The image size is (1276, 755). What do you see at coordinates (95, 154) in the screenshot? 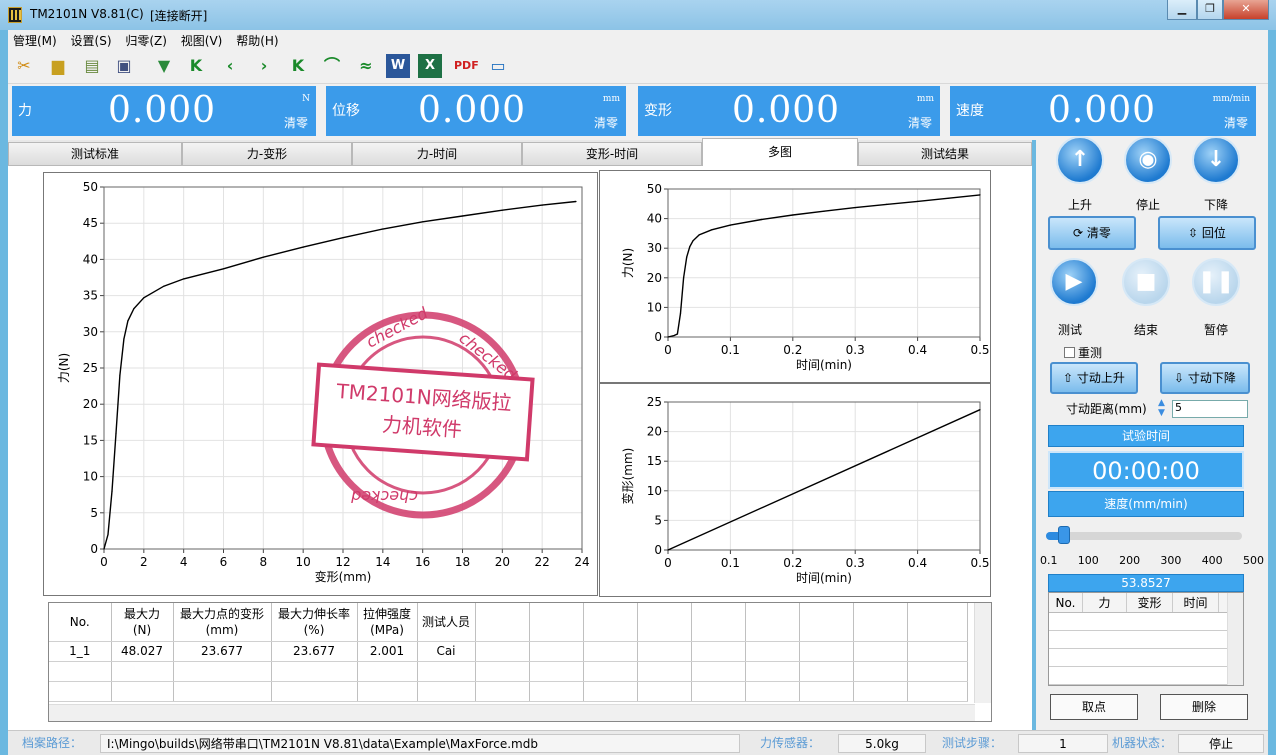
I see `tab-test-standard: 测试标准` at bounding box center [95, 154].